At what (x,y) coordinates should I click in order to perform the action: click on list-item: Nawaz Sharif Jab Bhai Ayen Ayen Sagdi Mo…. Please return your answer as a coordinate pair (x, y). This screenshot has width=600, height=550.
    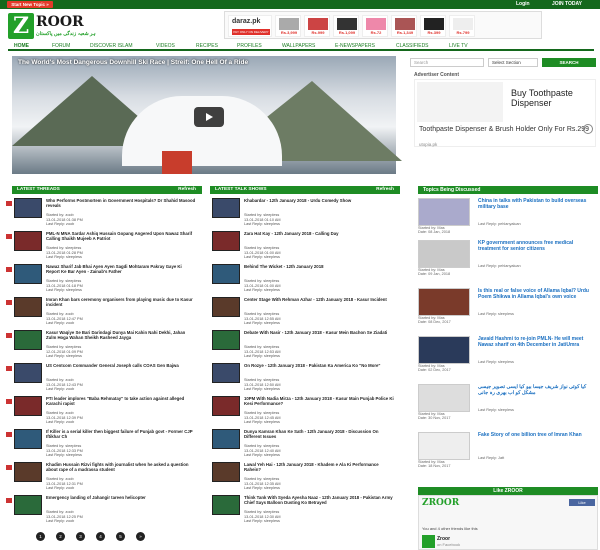
    Looking at the image, I should click on (105, 278).